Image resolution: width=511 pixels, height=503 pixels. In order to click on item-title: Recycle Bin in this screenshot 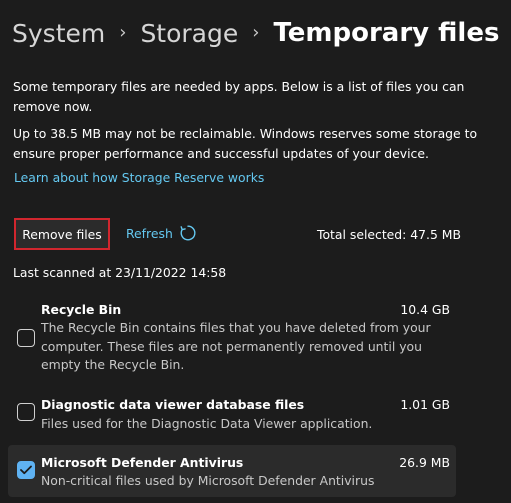, I will do `click(81, 309)`.